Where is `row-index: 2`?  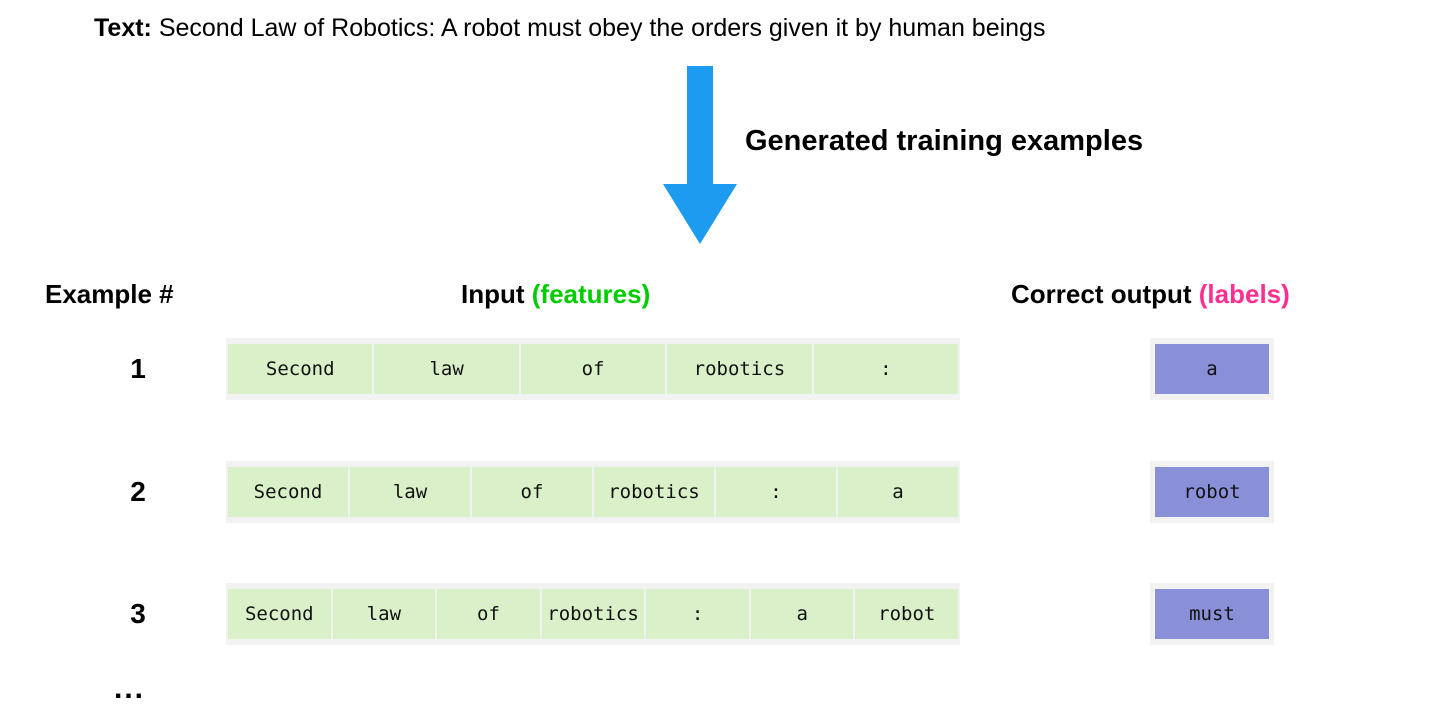
row-index: 2 is located at coordinates (138, 491).